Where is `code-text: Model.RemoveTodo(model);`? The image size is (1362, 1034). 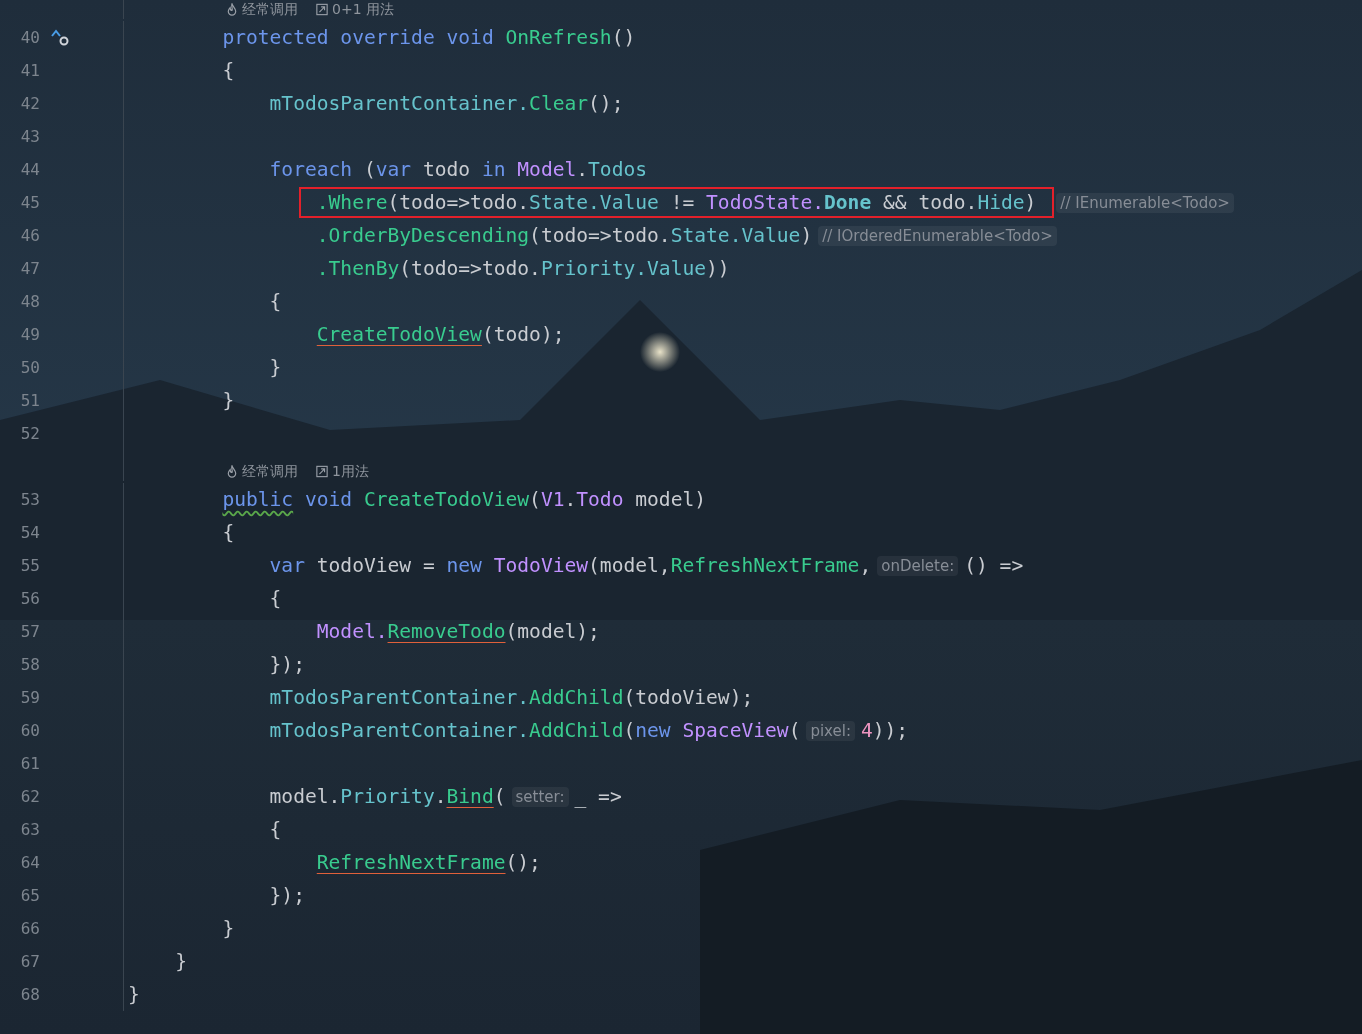
code-text: Model.RemoveTodo(model); is located at coordinates (458, 631).